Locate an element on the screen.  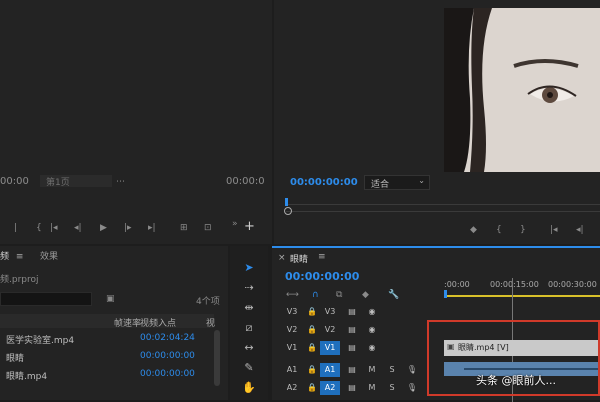
work-area-bar is located at coordinates (522, 296).